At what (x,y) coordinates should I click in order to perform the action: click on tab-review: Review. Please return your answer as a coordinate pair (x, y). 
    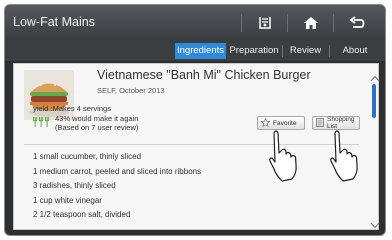
    Looking at the image, I should click on (305, 51).